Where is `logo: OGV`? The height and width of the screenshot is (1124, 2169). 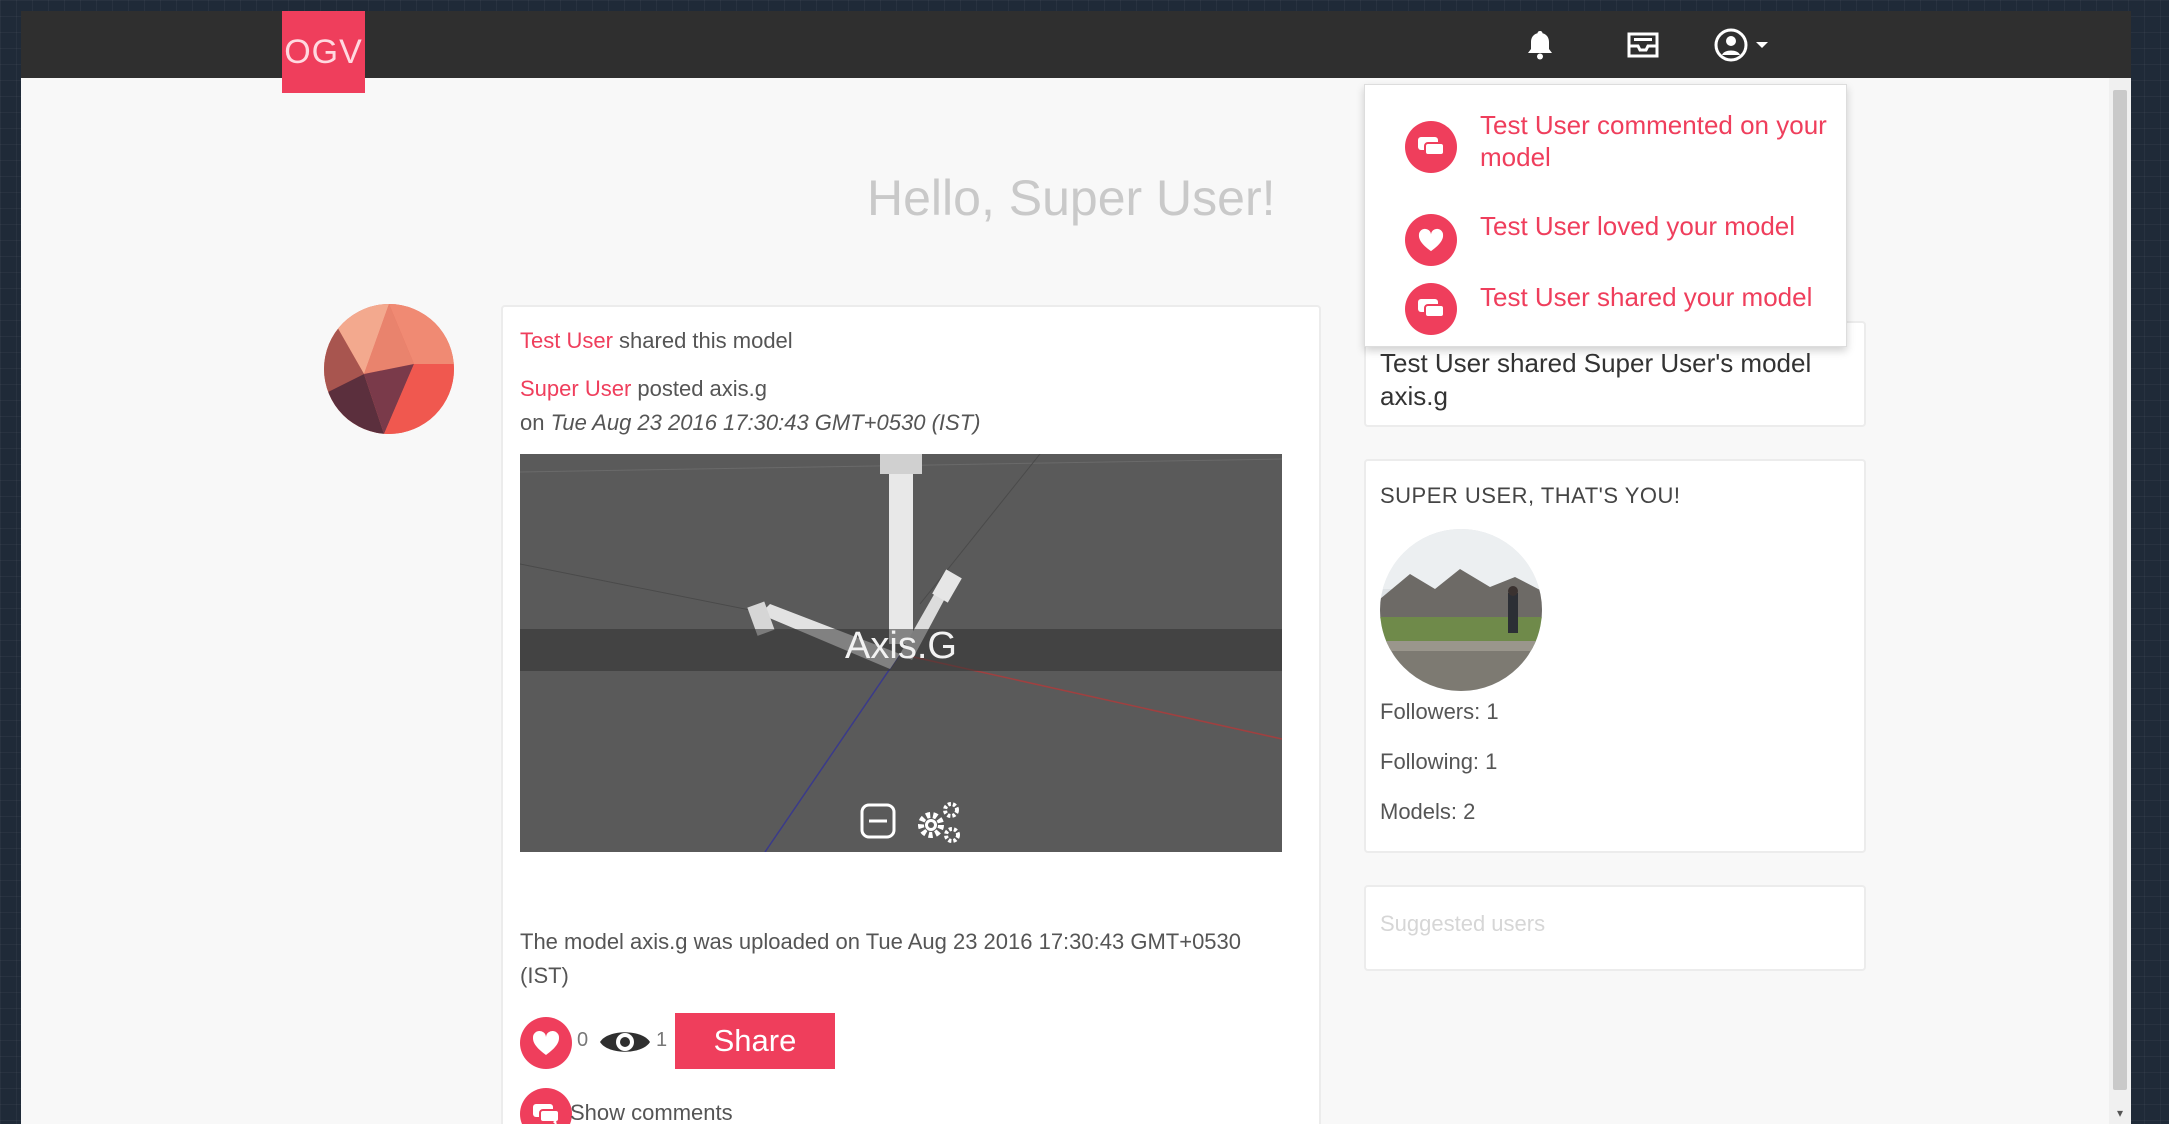
logo: OGV is located at coordinates (323, 52).